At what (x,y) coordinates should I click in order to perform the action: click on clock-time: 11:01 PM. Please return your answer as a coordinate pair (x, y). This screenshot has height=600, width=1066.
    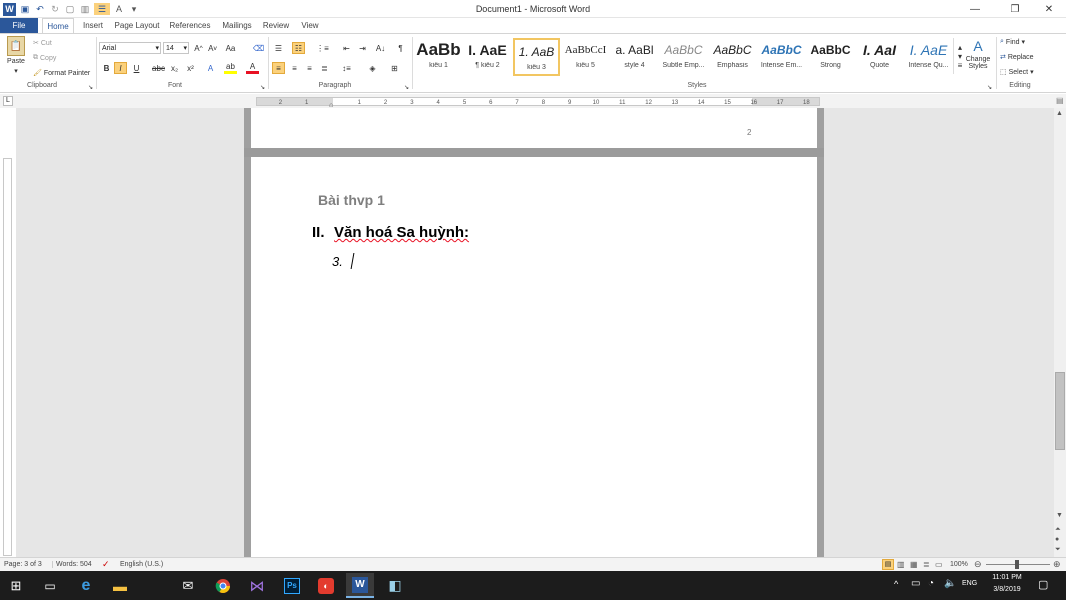
    Looking at the image, I should click on (1007, 577).